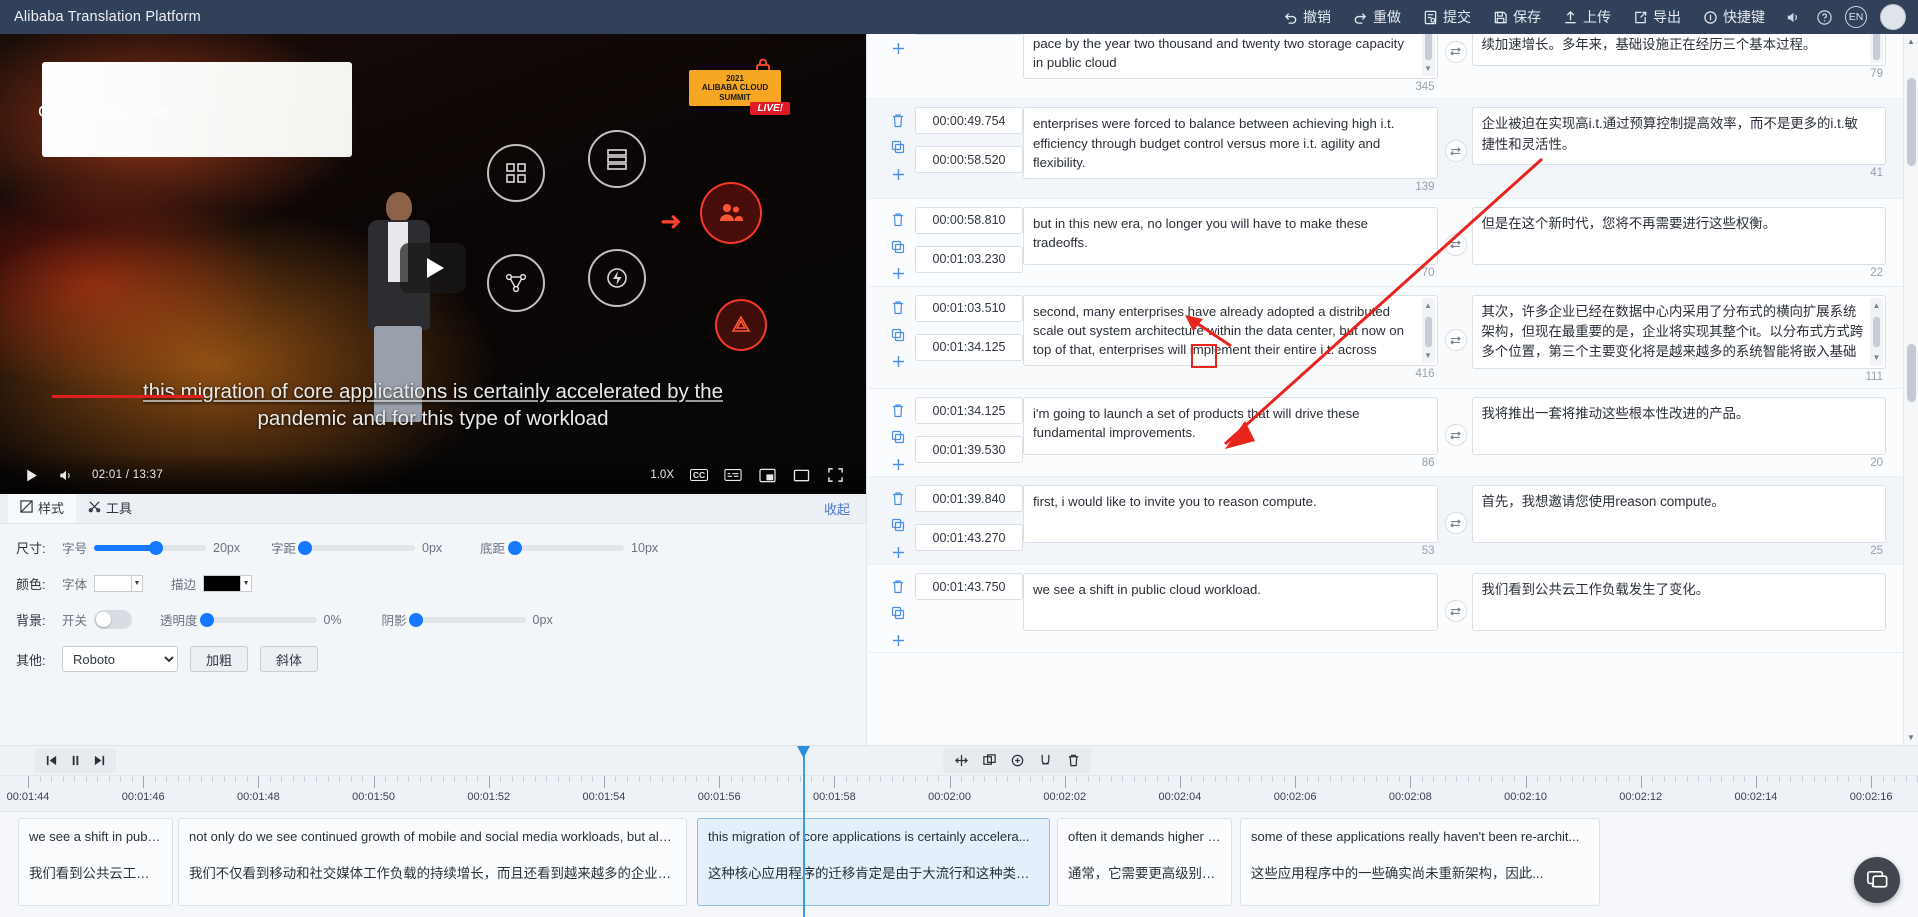 This screenshot has width=1918, height=917. I want to click on pause-icon, so click(75, 761).